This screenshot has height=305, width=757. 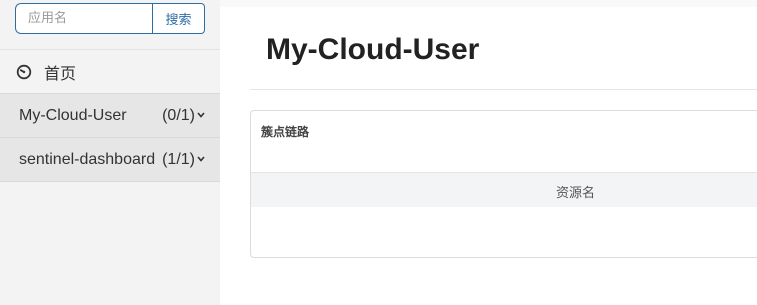 What do you see at coordinates (285, 132) in the screenshot?
I see `card-title: 簇点链路` at bounding box center [285, 132].